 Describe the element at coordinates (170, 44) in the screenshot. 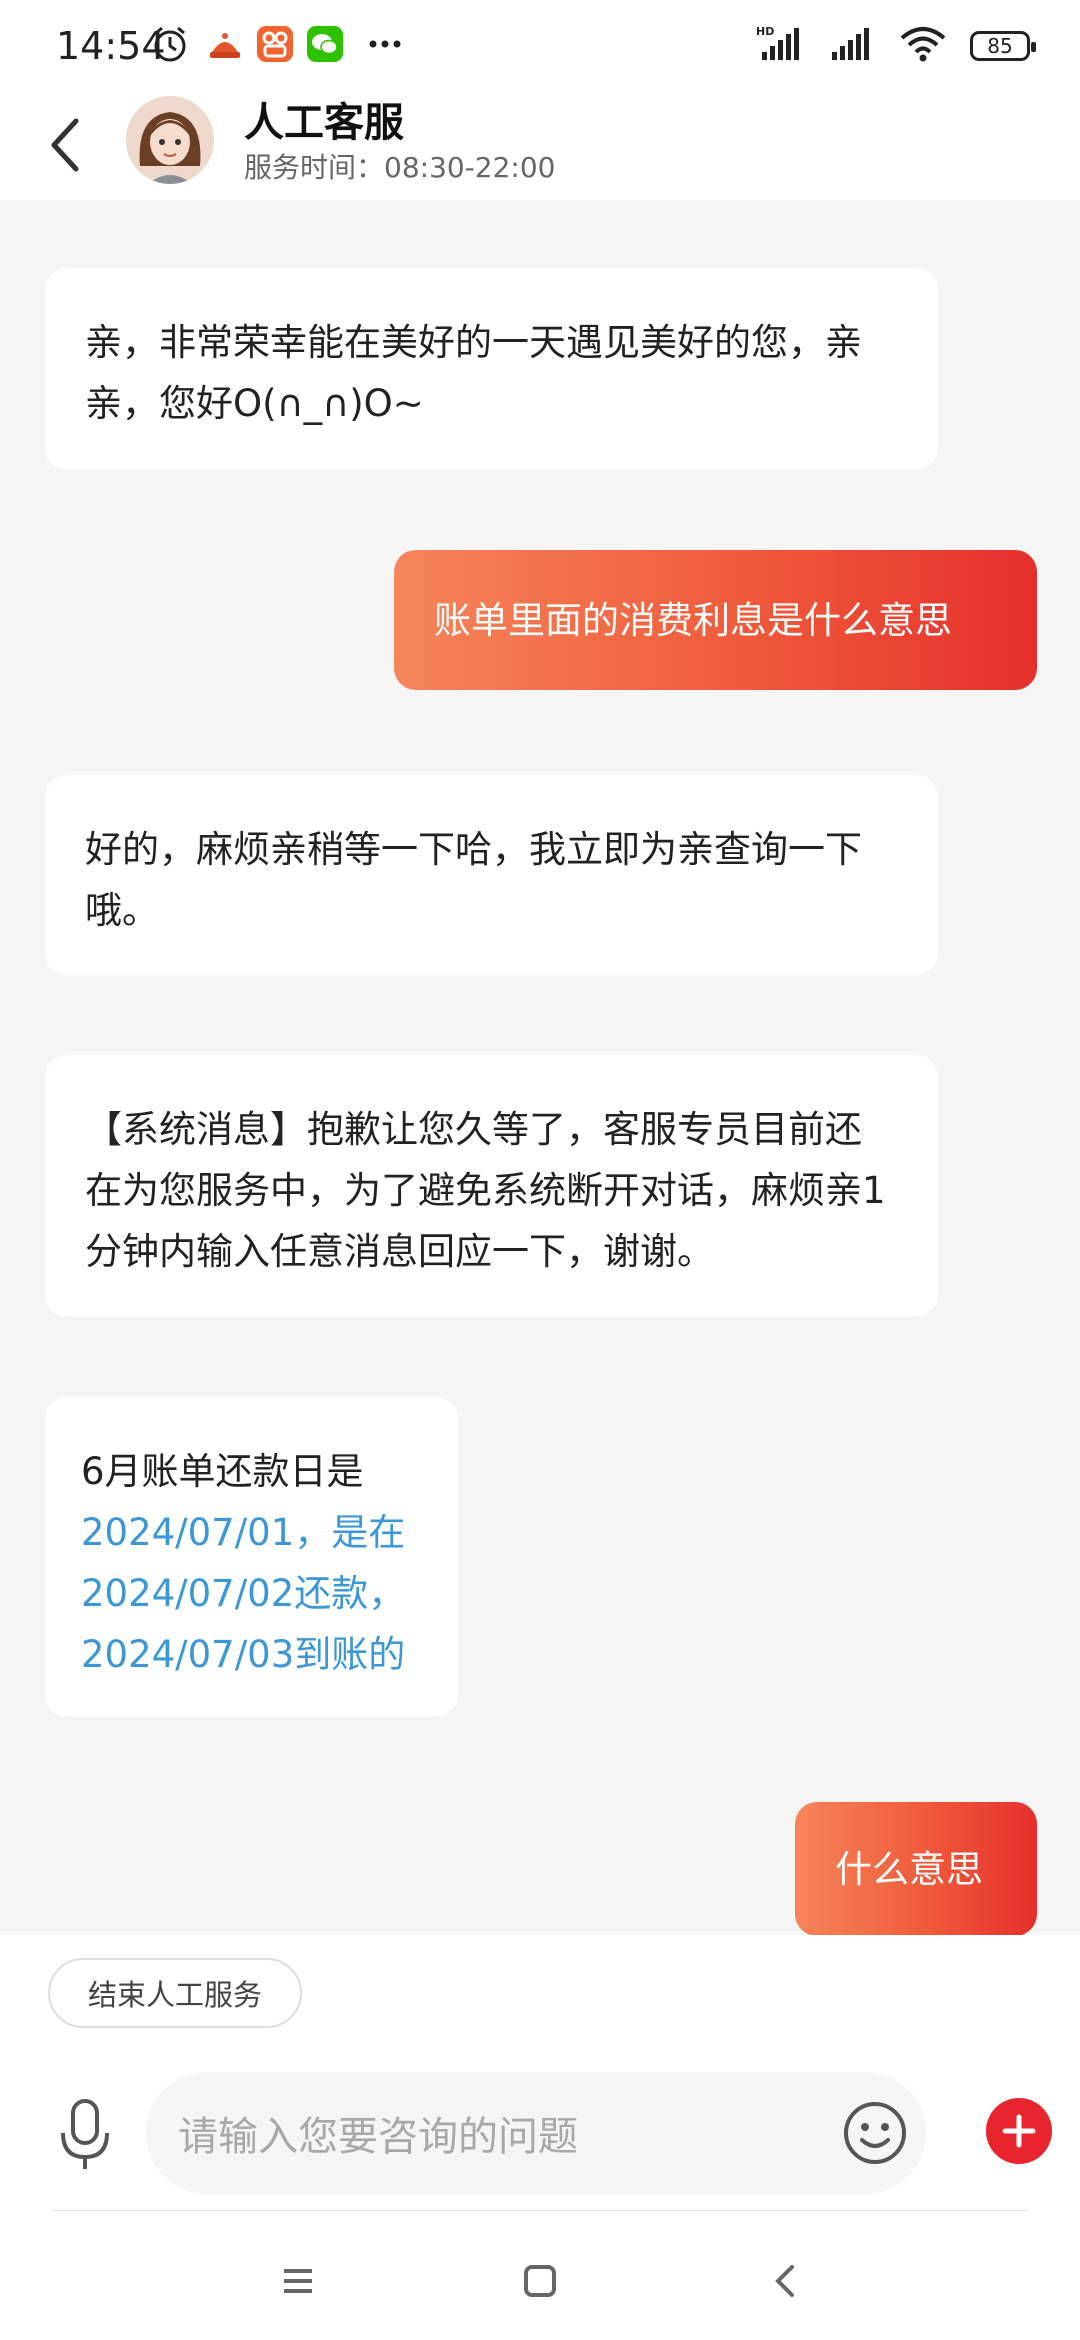

I see `alarm-icon` at that location.